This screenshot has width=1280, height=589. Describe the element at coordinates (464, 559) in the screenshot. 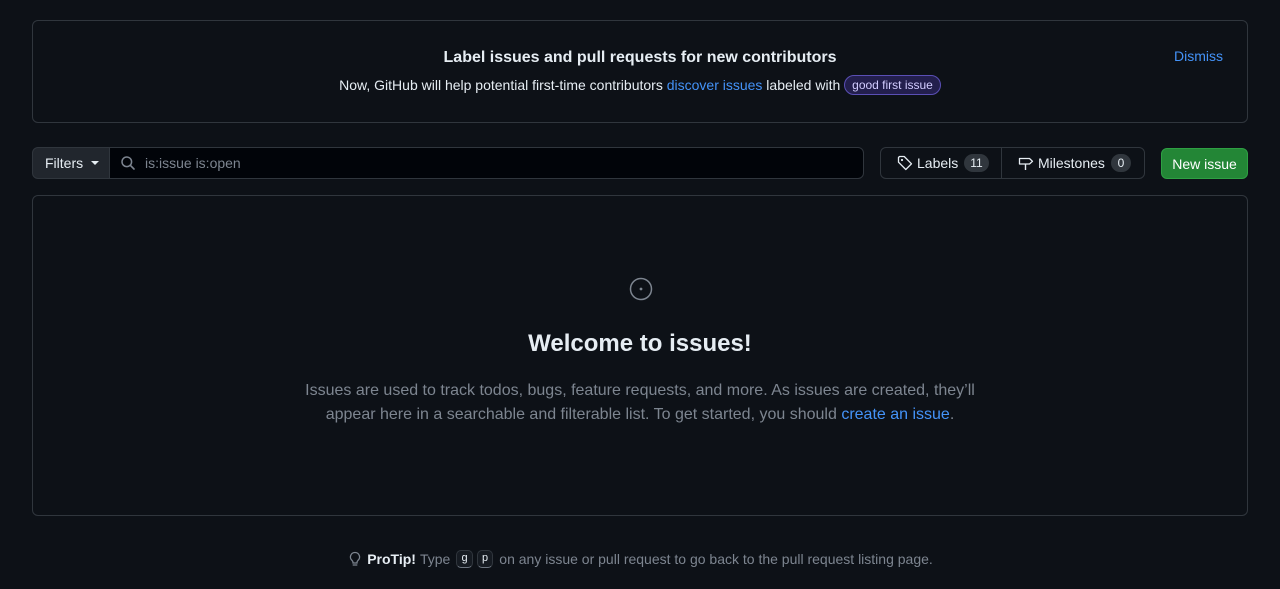

I see `key-g: g` at that location.